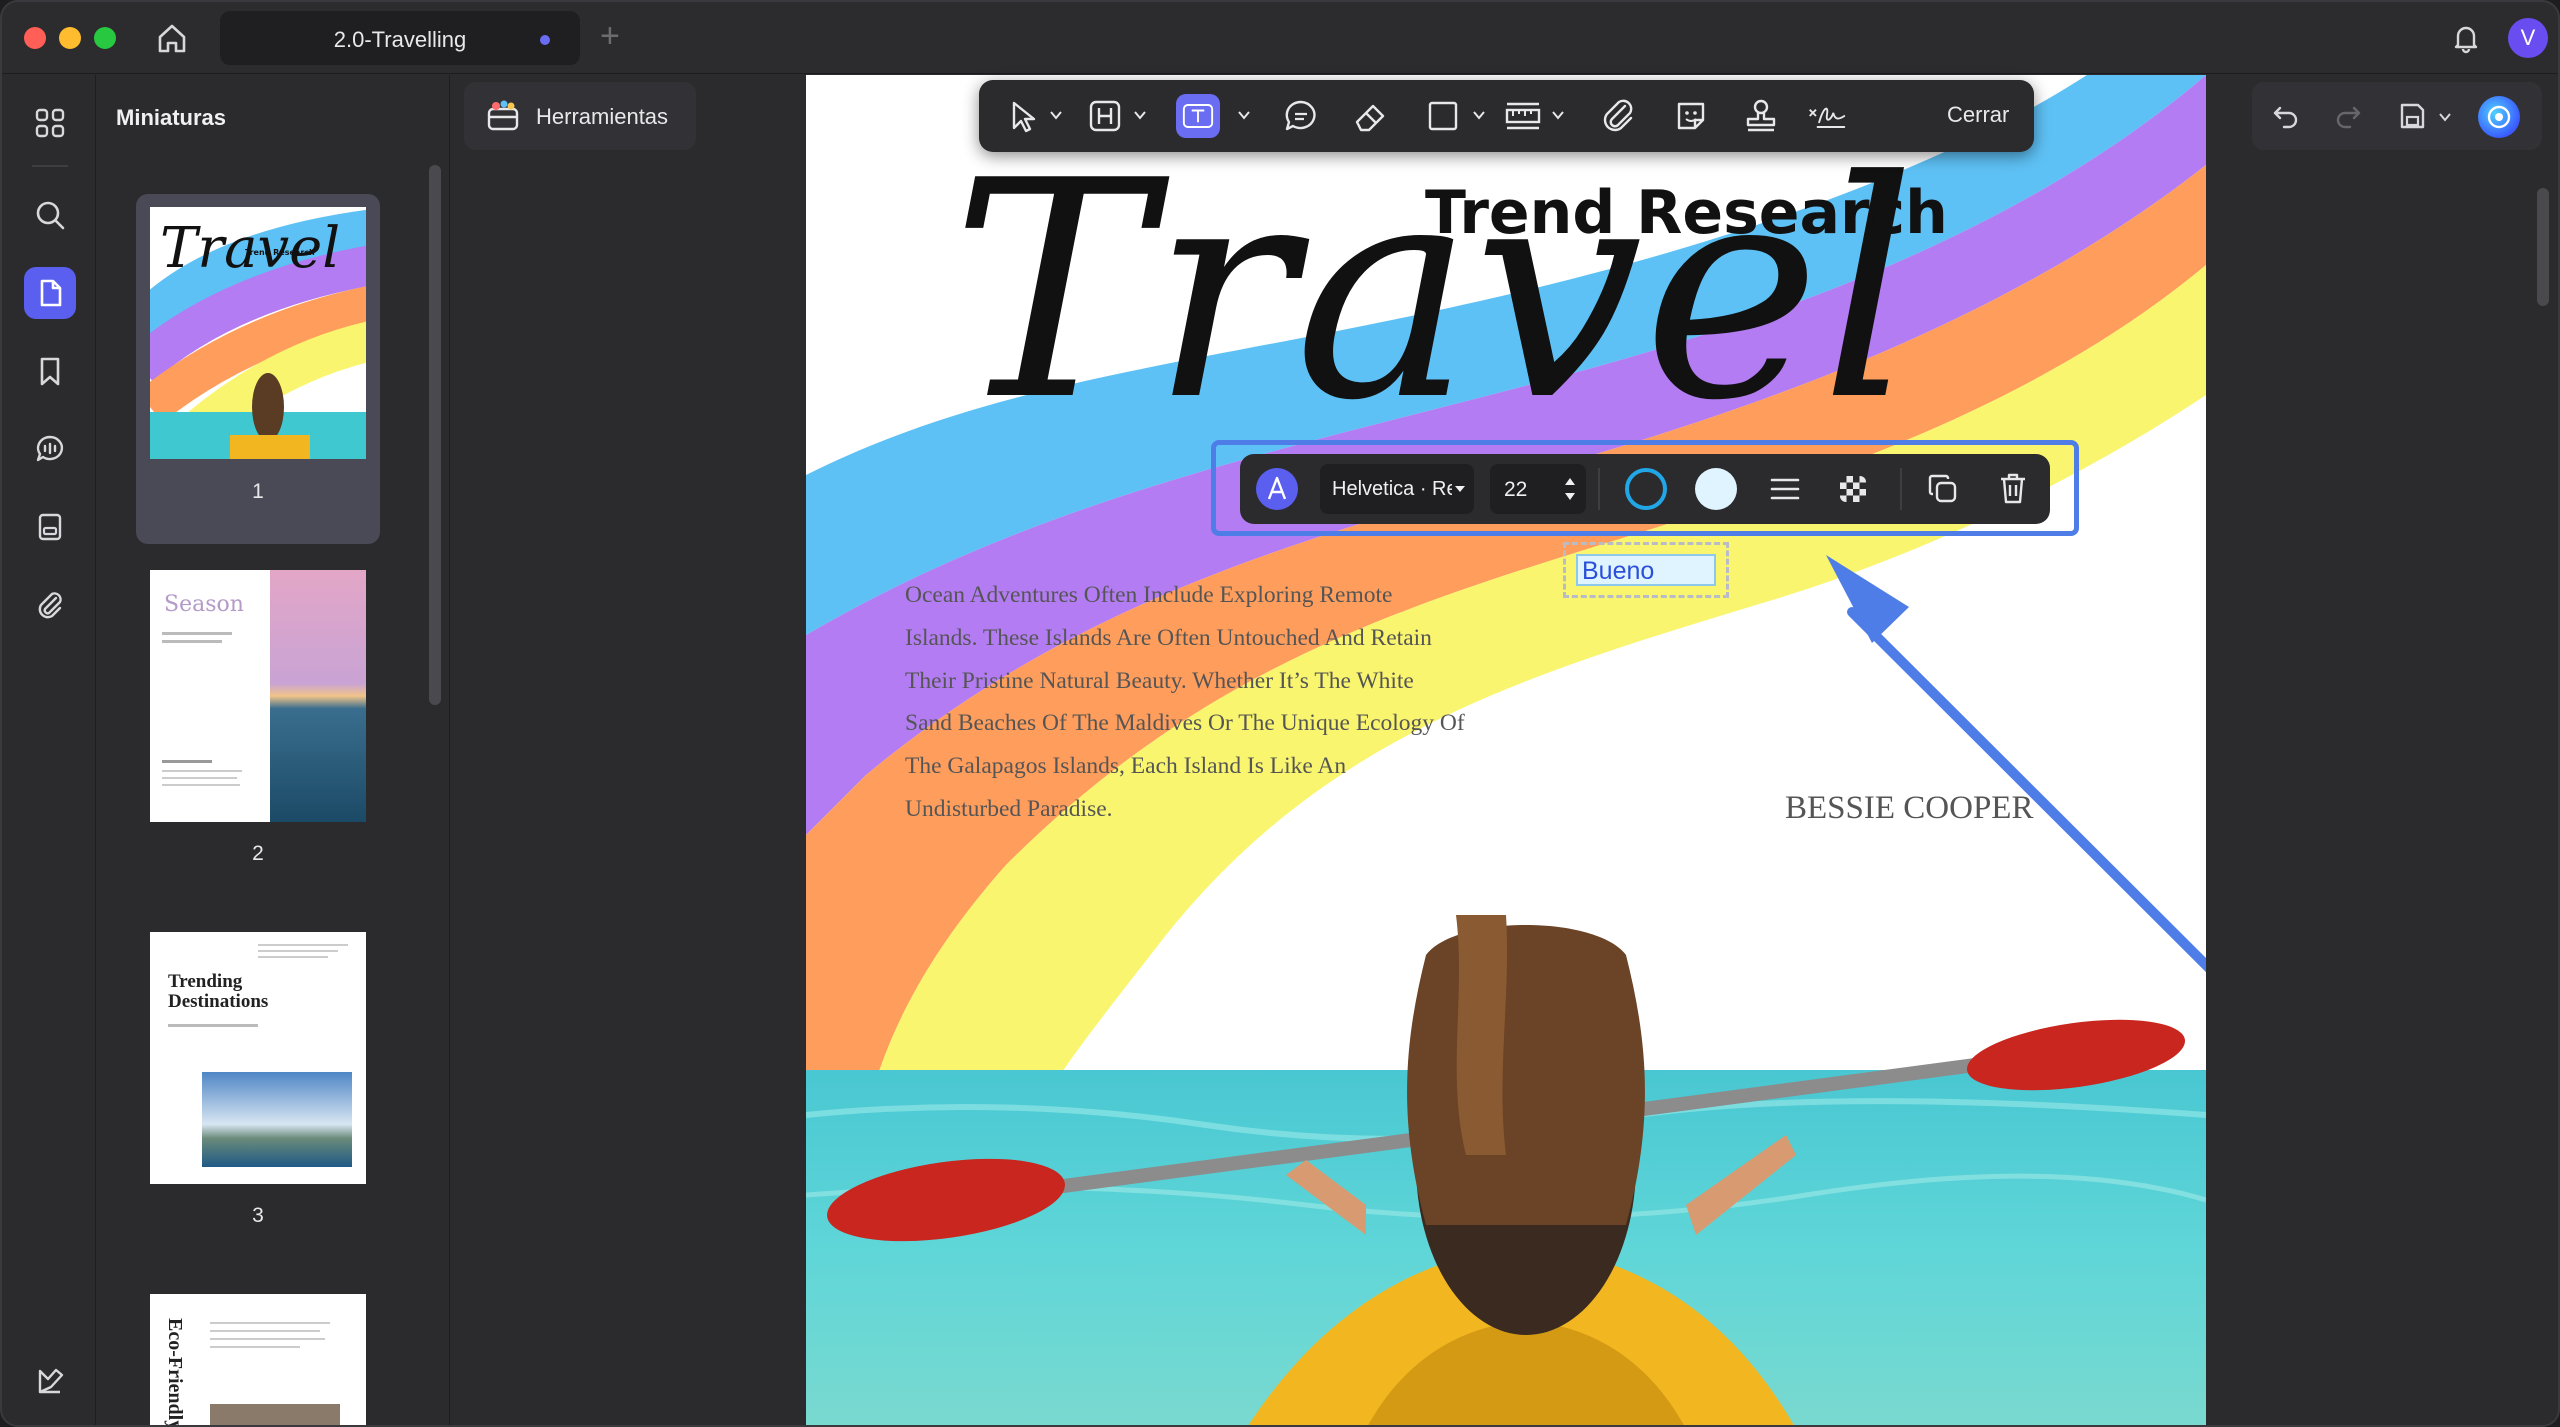 The width and height of the screenshot is (2560, 1427). What do you see at coordinates (175, 1372) in the screenshot?
I see `thumbnail-4-heading: Eco-Friendly` at bounding box center [175, 1372].